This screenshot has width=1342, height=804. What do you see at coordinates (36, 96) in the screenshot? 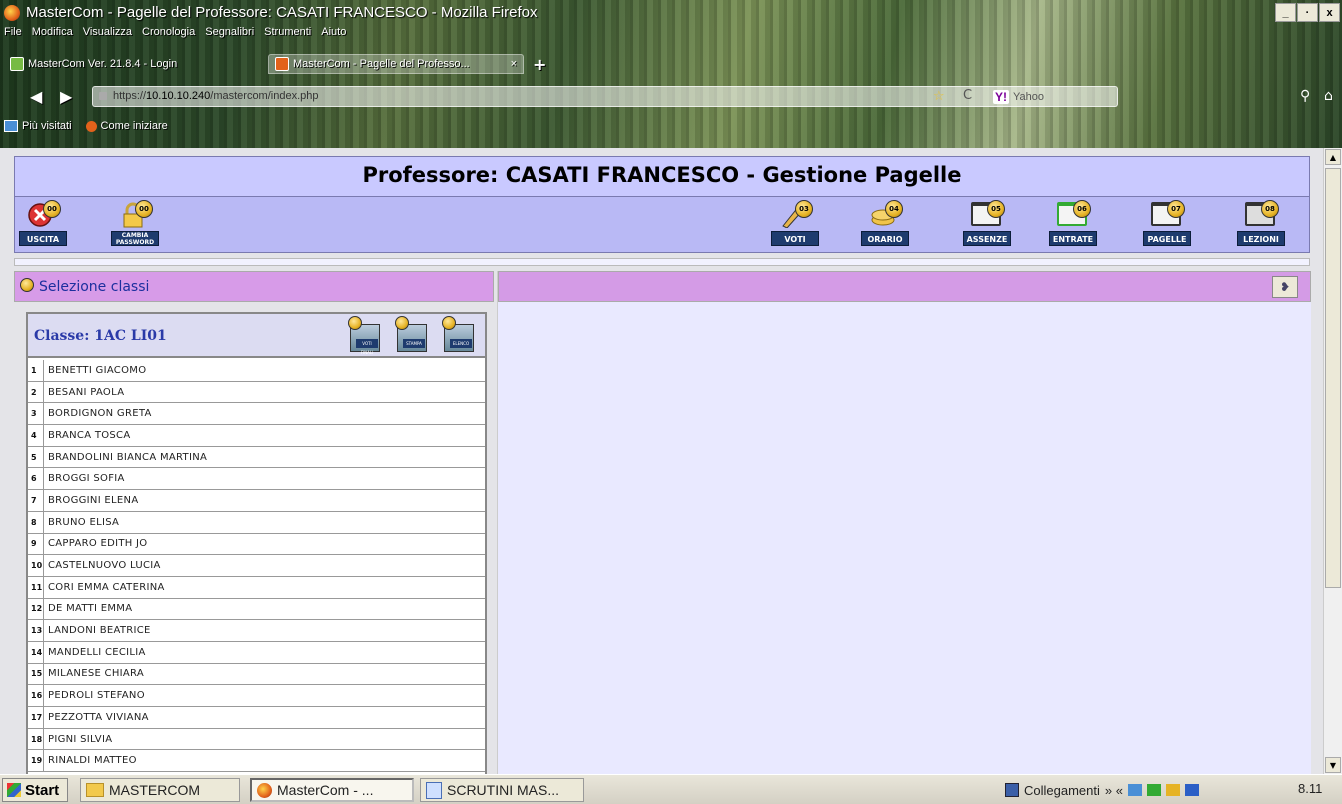
I see `back-icon: ◀` at bounding box center [36, 96].